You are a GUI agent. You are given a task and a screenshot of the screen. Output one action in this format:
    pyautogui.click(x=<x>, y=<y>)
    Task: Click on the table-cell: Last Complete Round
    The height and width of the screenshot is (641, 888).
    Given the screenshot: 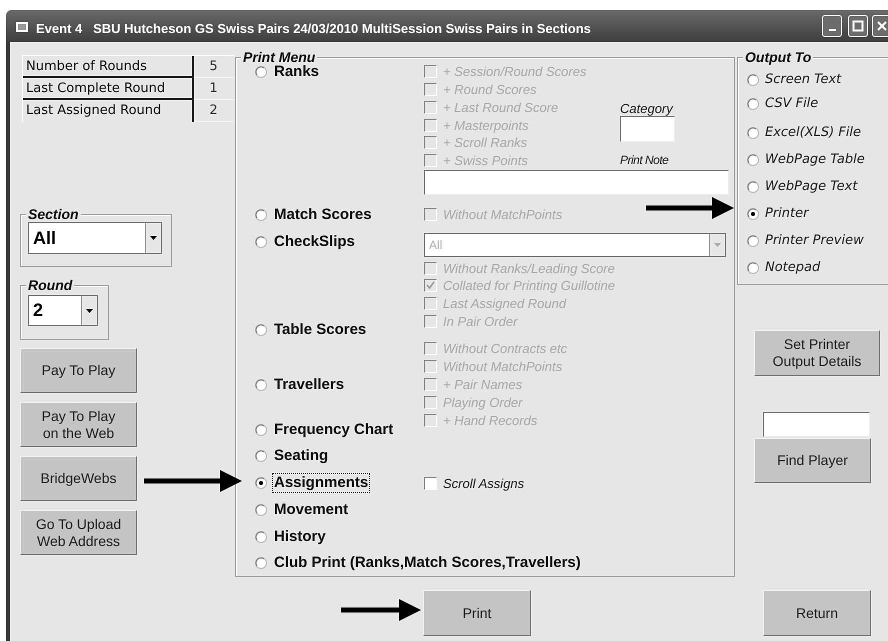 What is the action you would take?
    pyautogui.click(x=108, y=89)
    